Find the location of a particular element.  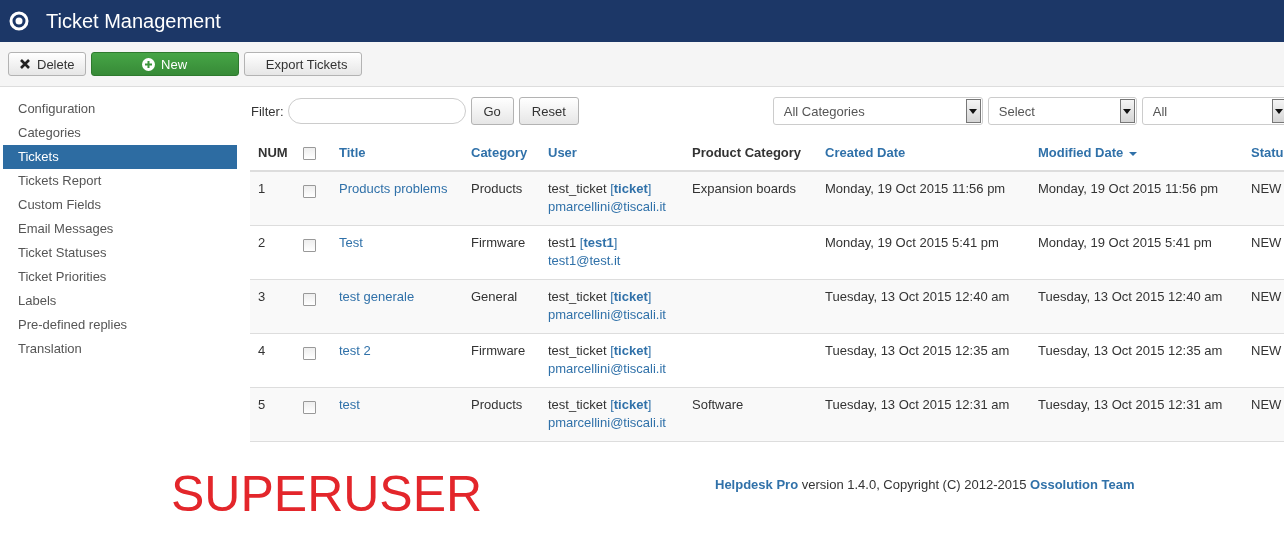

sidebar-item: Ticket Priorities is located at coordinates (120, 277).